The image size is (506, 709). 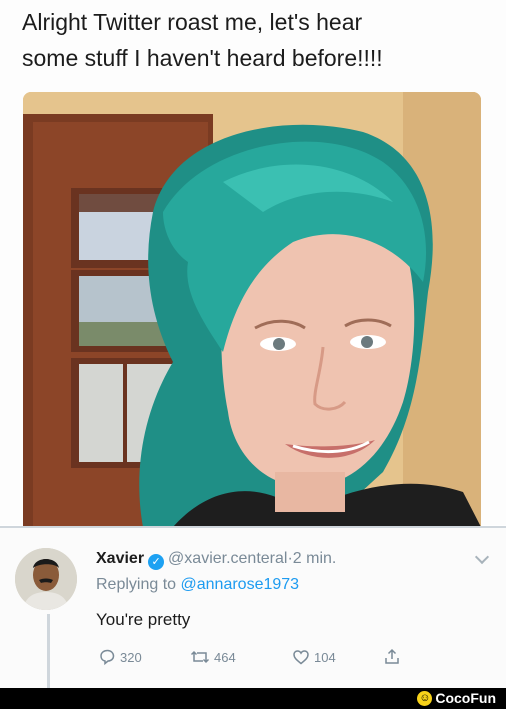 What do you see at coordinates (315, 558) in the screenshot?
I see `timestamp: 2 min.` at bounding box center [315, 558].